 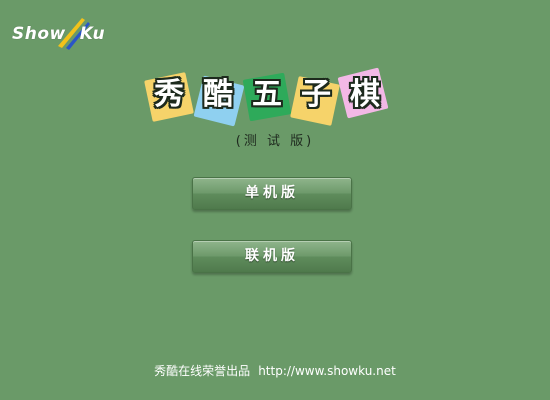 I want to click on footer-url: http://www.showku.net, so click(x=327, y=371).